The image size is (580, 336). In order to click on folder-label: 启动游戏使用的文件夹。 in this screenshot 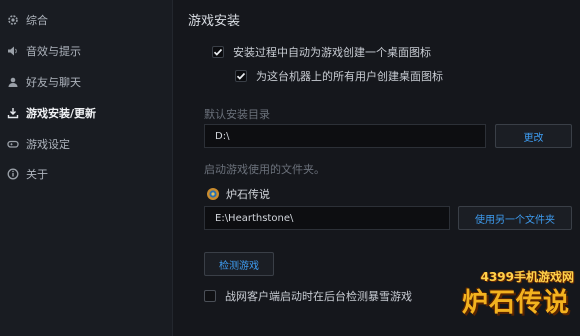, I will do `click(264, 169)`.